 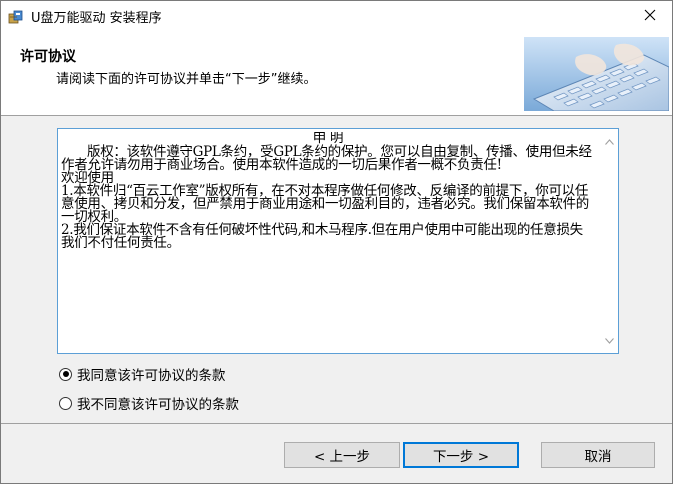 I want to click on disagree-option: 我不同意该许可协议的条款, so click(x=149, y=403).